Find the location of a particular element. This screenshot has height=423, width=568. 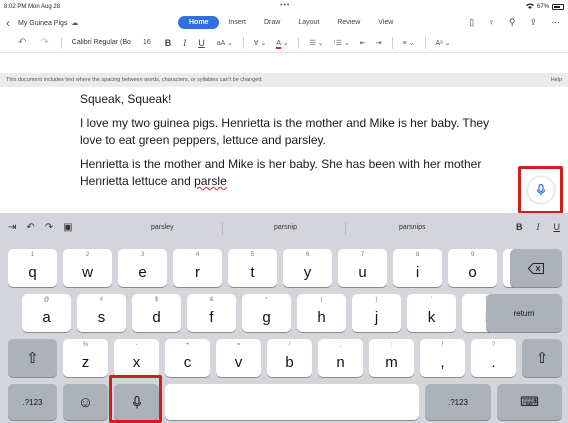

bold-key: B is located at coordinates (519, 227).